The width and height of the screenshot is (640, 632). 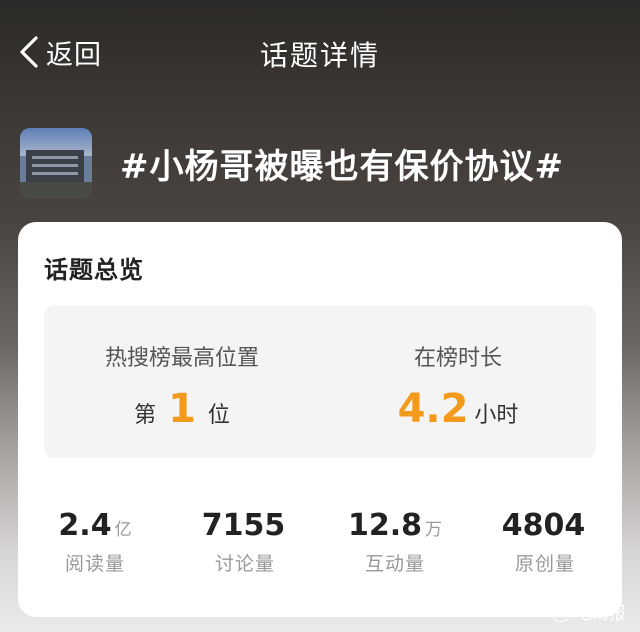 I want to click on duration-value: 4.2, so click(x=433, y=409).